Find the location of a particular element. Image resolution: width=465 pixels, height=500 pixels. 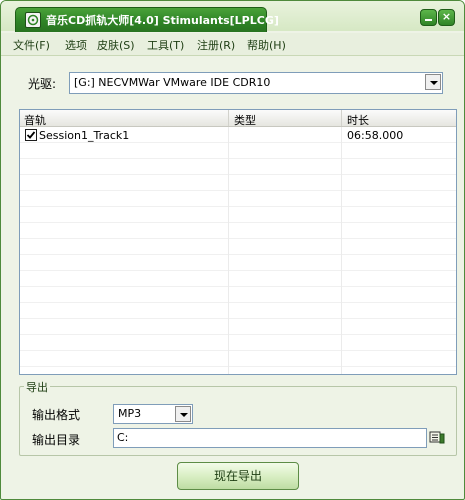

menu-bar: 文件(F) 选项 皮肤(S) 工具(T) 注册(R) 帮助(H) is located at coordinates (232, 44).